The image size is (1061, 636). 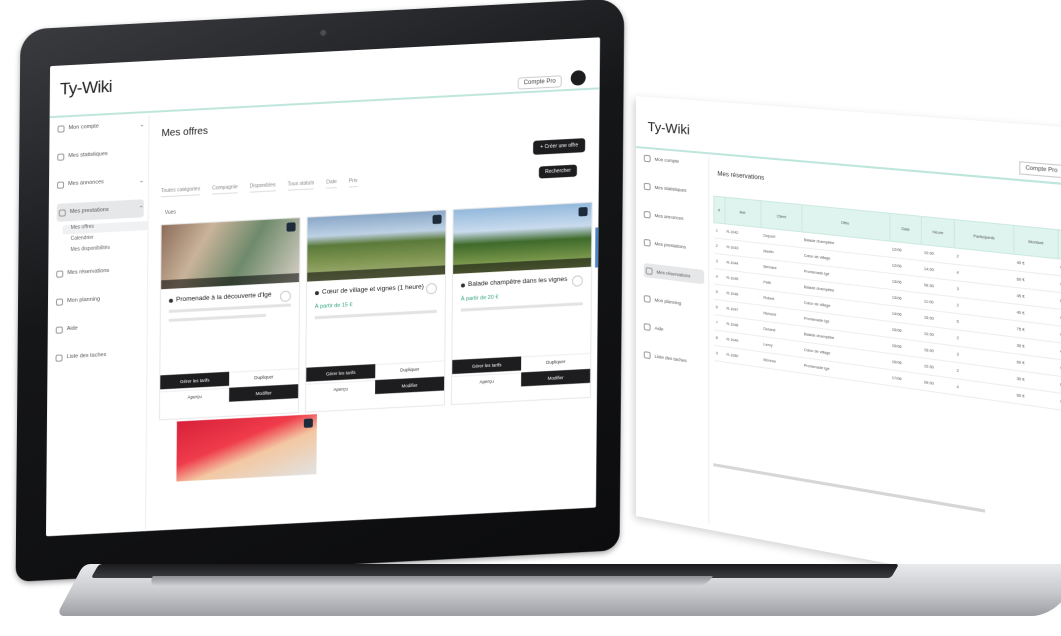 What do you see at coordinates (539, 82) in the screenshot?
I see `profile-button: Compte Pro` at bounding box center [539, 82].